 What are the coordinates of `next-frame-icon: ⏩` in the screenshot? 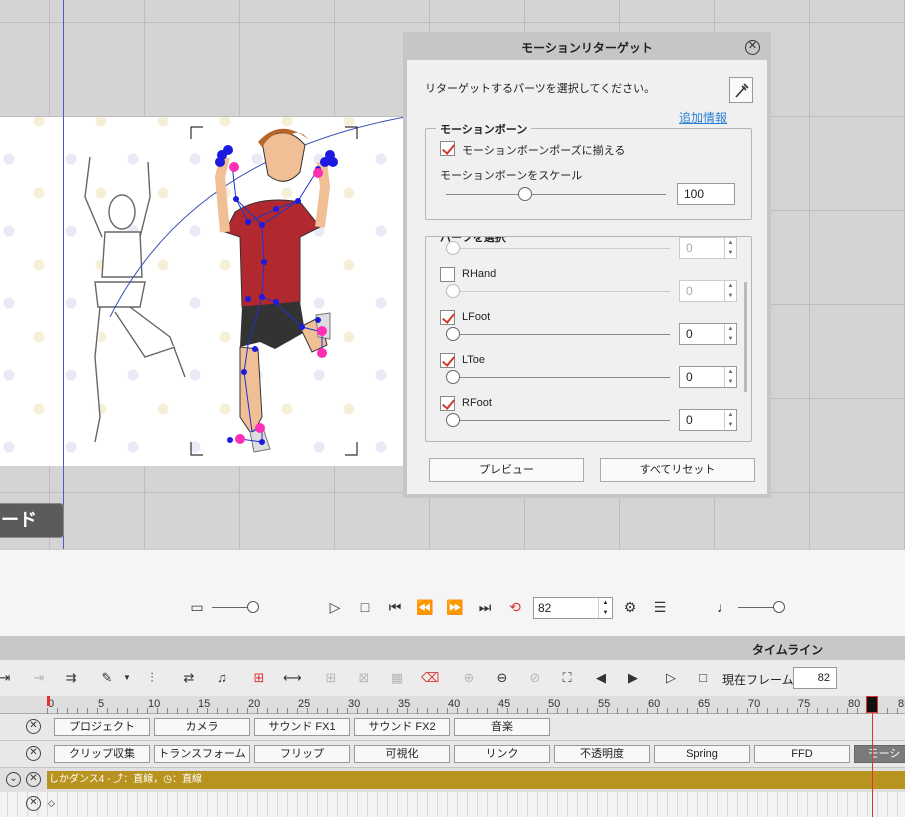 It's located at (455, 607).